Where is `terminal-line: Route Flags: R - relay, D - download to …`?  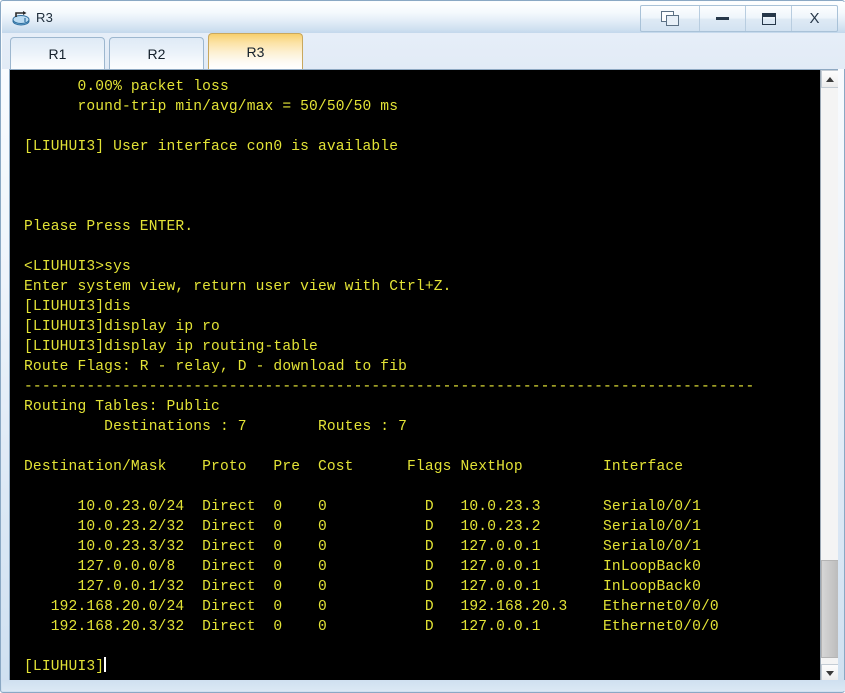
terminal-line: Route Flags: R - relay, D - download to … is located at coordinates (216, 367).